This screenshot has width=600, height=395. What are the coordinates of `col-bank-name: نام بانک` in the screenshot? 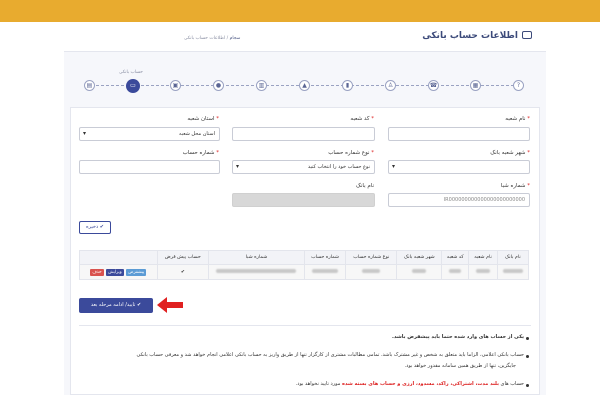 It's located at (513, 257).